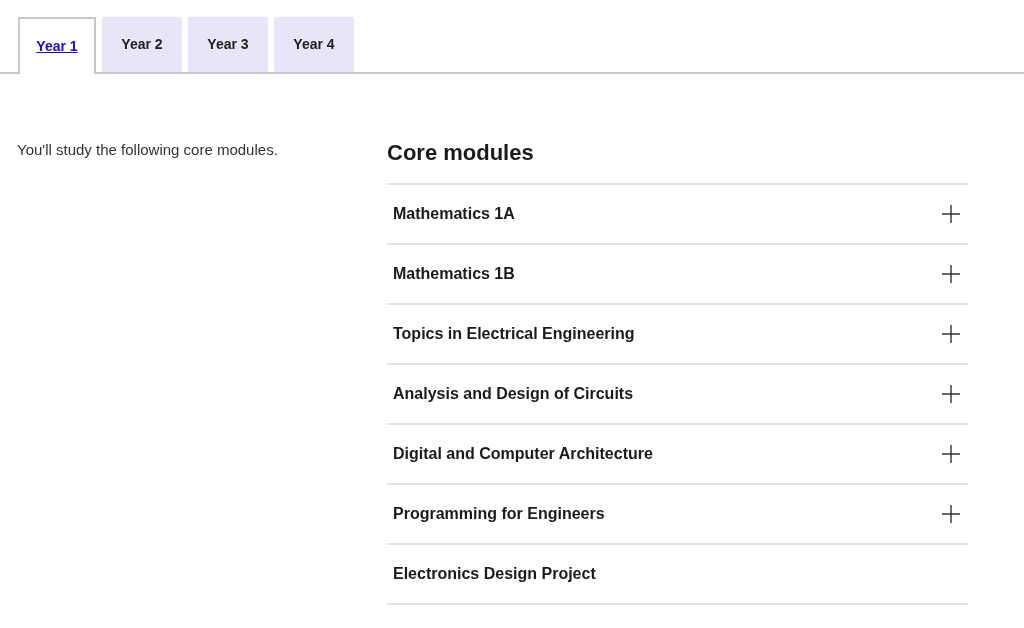 This screenshot has height=628, width=1024. What do you see at coordinates (147, 150) in the screenshot?
I see `intro-text: You'll study the following core modules.` at bounding box center [147, 150].